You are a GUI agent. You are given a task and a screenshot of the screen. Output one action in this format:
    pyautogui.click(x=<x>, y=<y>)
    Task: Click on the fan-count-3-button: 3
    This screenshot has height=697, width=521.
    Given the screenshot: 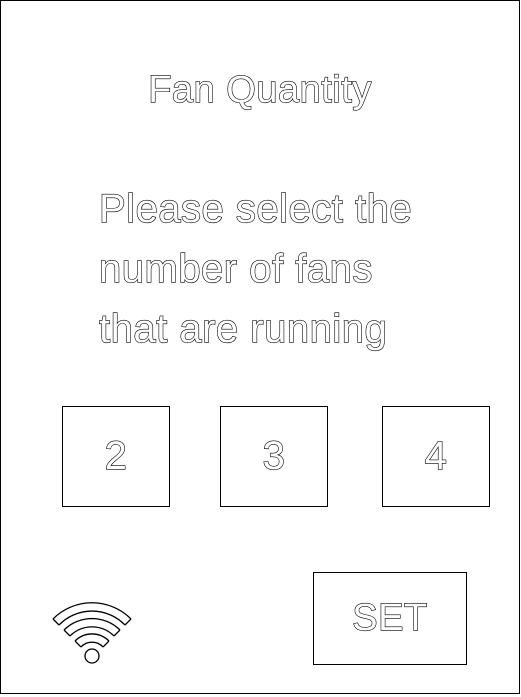 What is the action you would take?
    pyautogui.click(x=274, y=456)
    